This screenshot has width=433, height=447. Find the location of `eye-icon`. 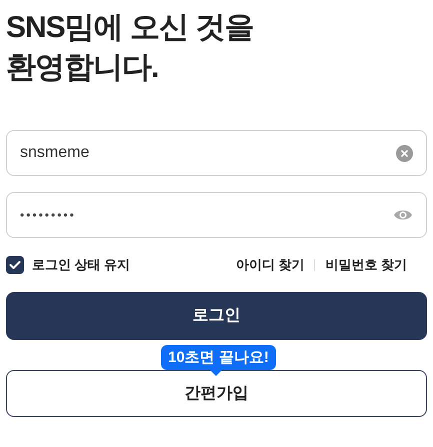

eye-icon is located at coordinates (403, 215).